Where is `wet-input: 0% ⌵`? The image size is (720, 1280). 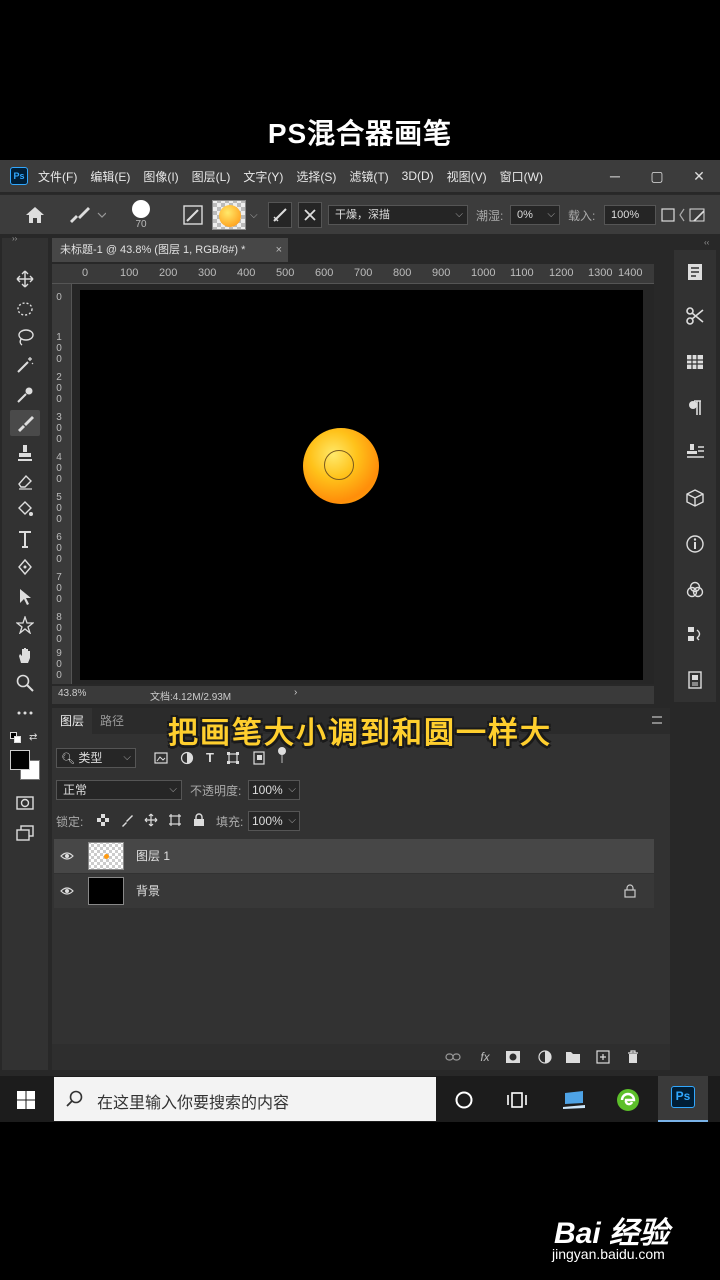 wet-input: 0% ⌵ is located at coordinates (535, 215).